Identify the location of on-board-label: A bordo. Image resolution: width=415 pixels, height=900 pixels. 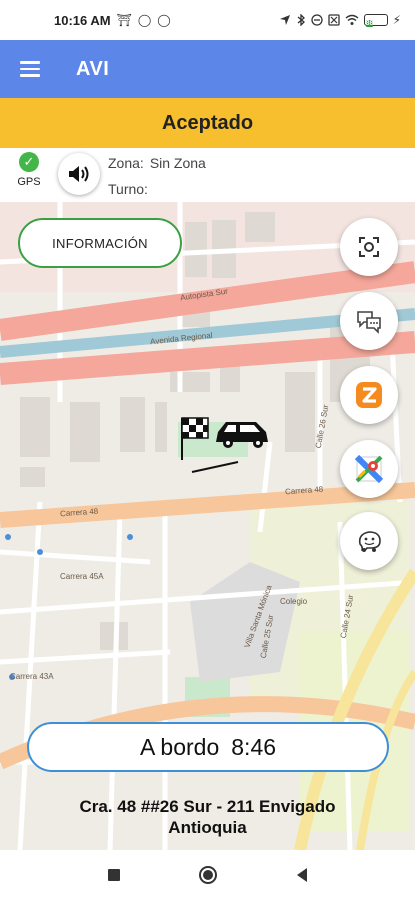
(179, 746).